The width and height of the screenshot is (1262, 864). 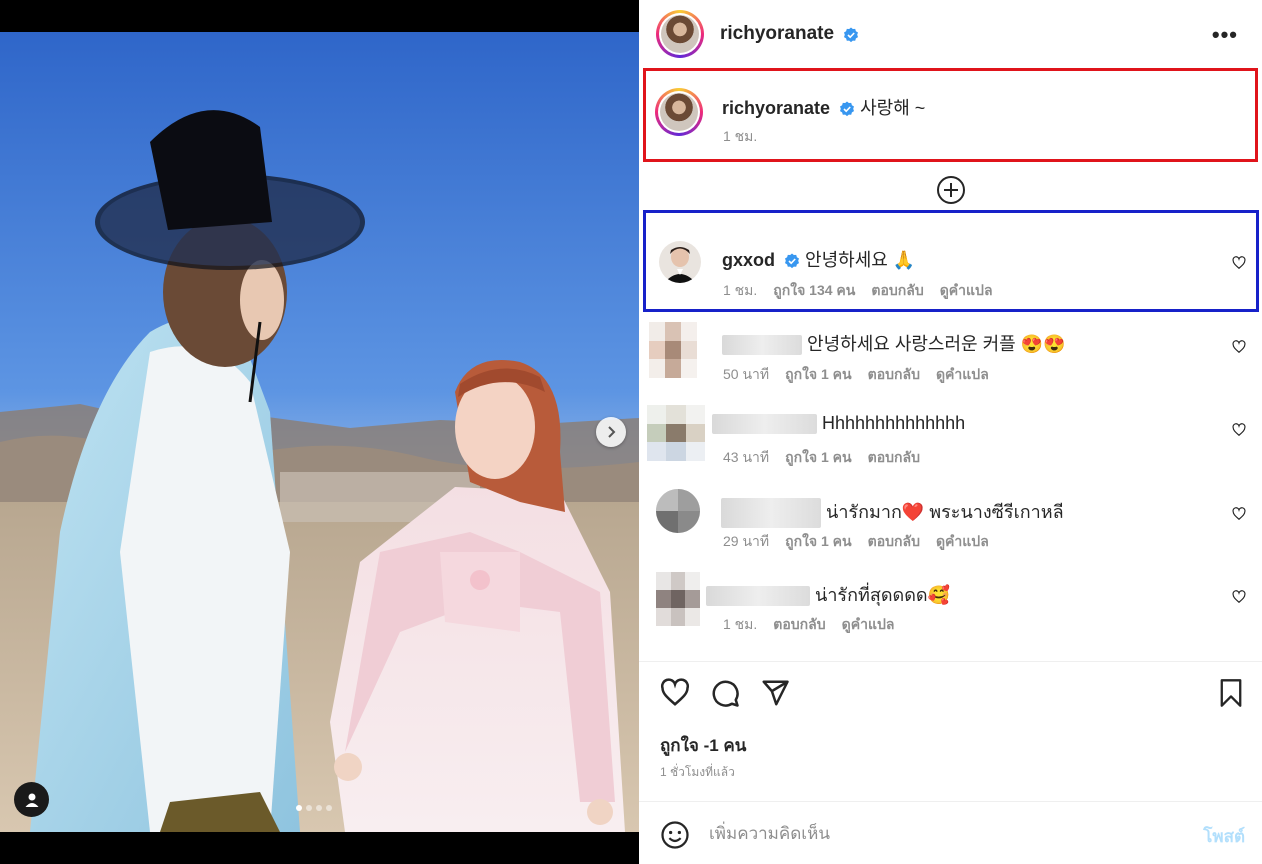 What do you see at coordinates (950, 661) in the screenshot?
I see `divider` at bounding box center [950, 661].